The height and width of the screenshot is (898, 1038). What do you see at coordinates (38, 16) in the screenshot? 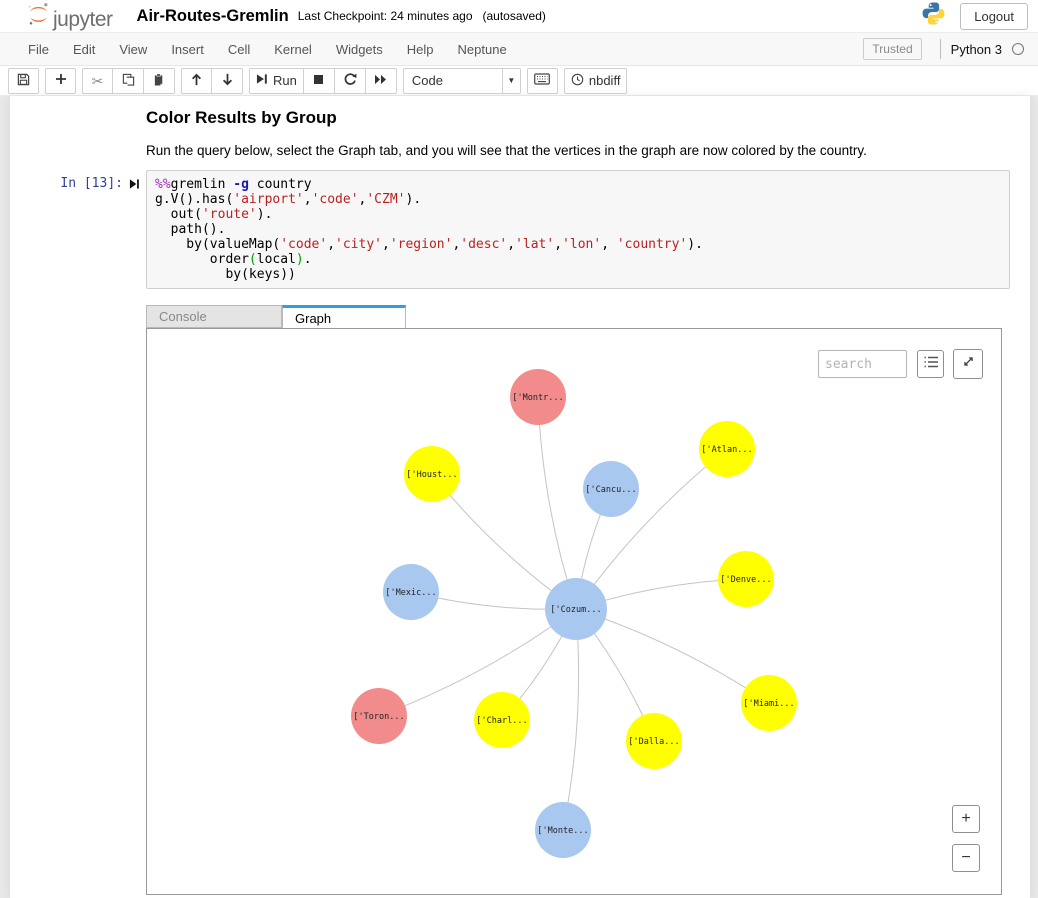
I see `jupyter-logo-icon` at bounding box center [38, 16].